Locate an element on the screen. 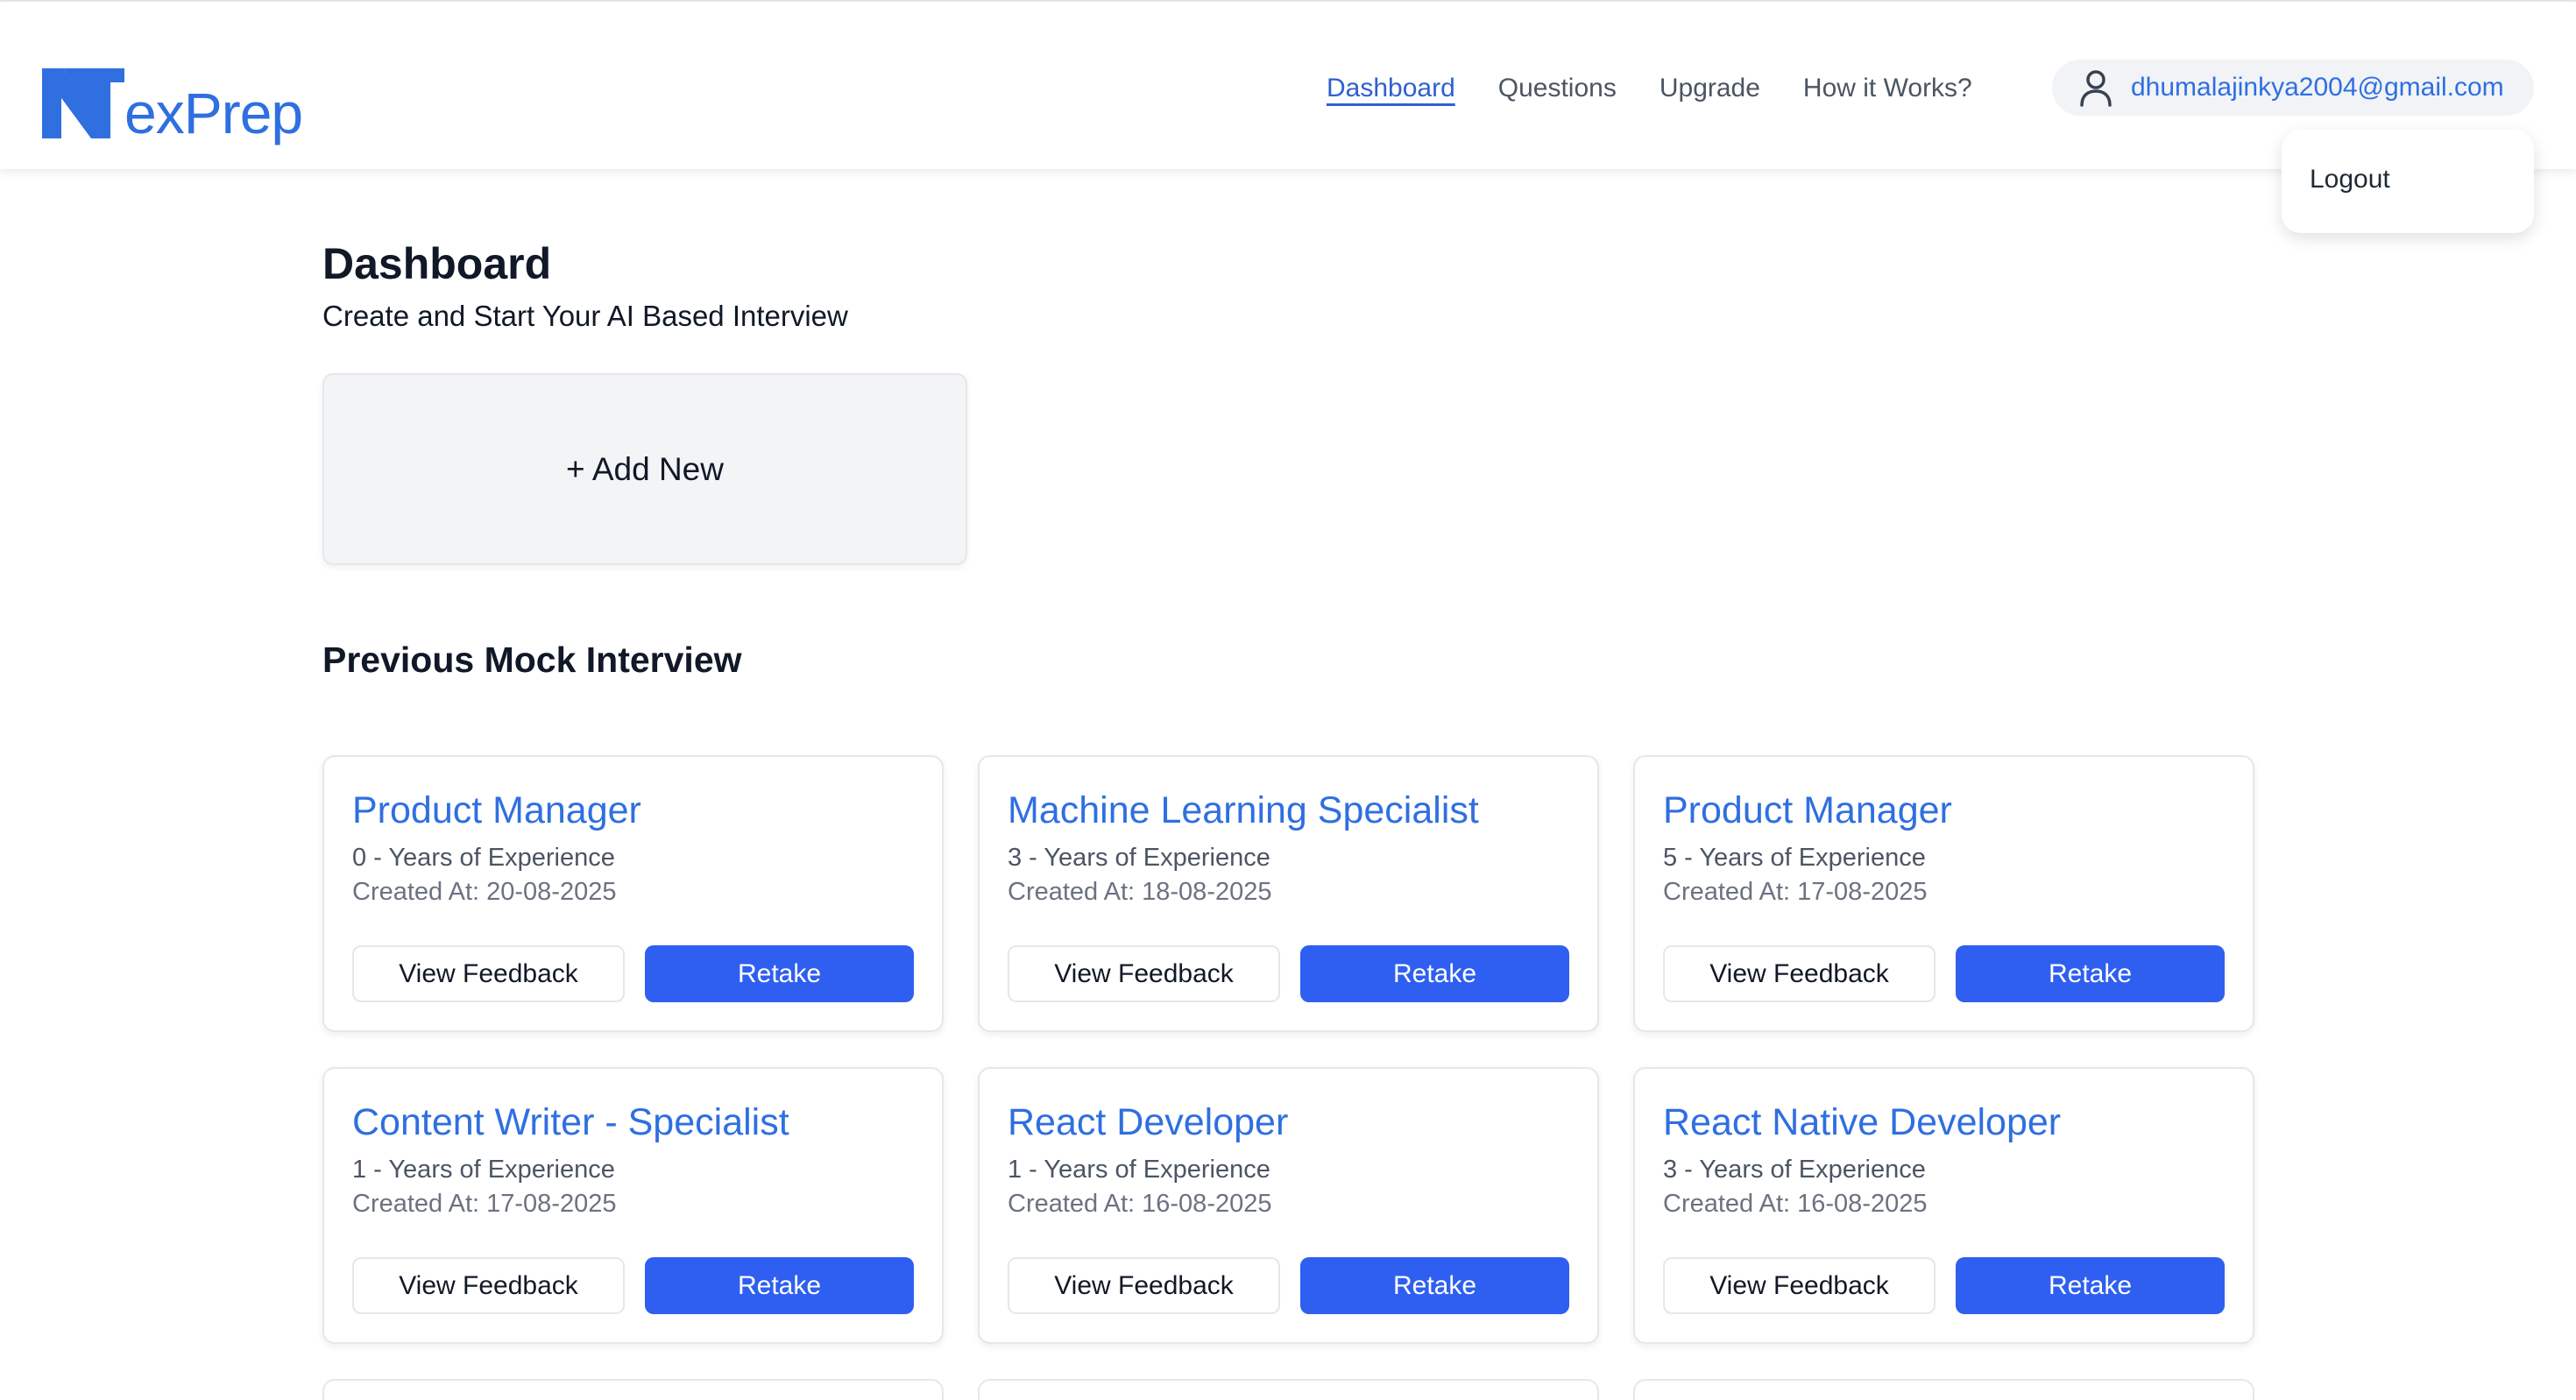 This screenshot has height=1400, width=2576. page-subtitle: Create and Start Your AI Based Interview is located at coordinates (585, 316).